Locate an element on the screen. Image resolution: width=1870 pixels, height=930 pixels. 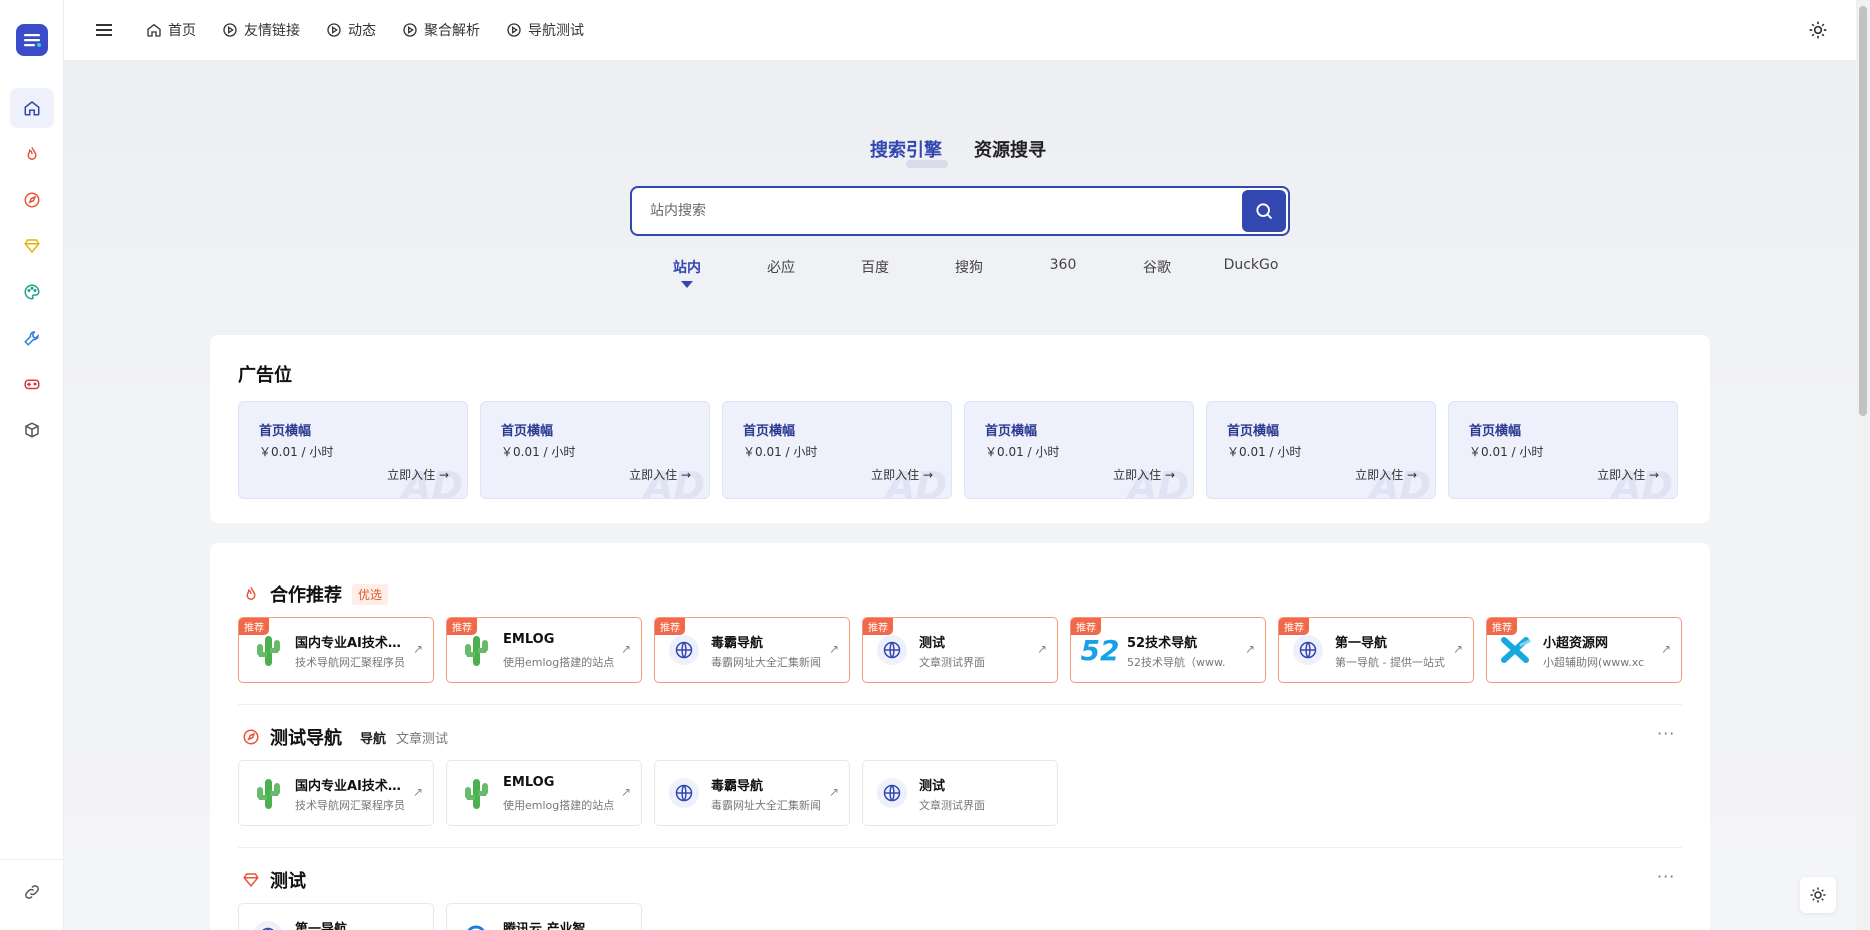
nav-friend-links: 友情链接 is located at coordinates (261, 30).